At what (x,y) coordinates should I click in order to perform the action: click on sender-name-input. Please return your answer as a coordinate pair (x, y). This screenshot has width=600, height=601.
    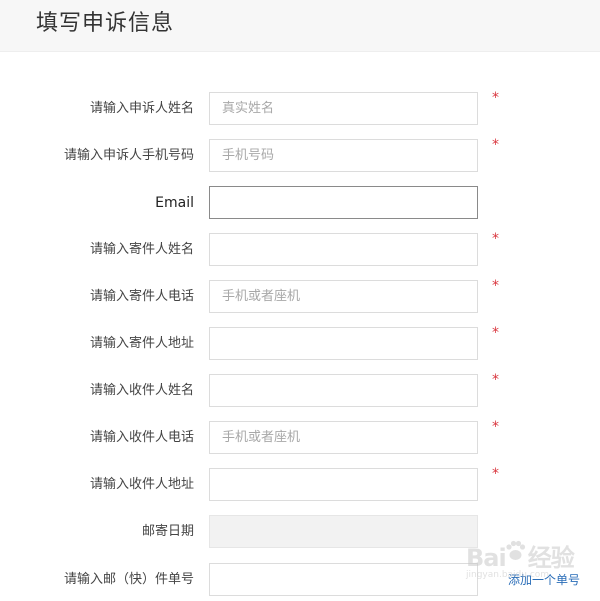
    Looking at the image, I should click on (343, 249).